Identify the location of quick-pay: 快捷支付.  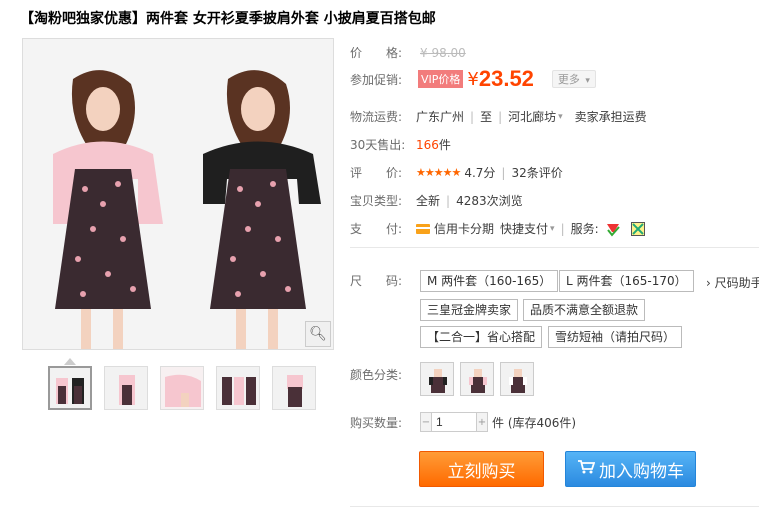
(524, 228).